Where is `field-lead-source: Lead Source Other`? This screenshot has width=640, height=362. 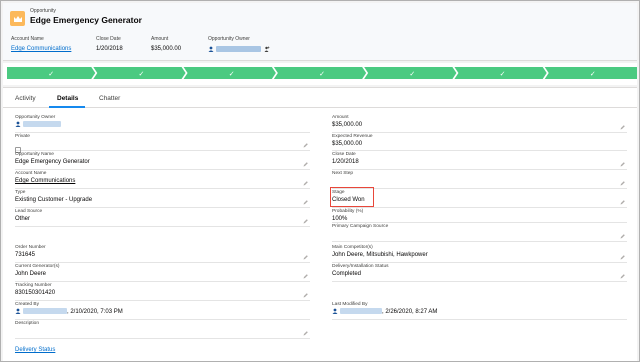
field-lead-source: Lead Source Other is located at coordinates (162, 218).